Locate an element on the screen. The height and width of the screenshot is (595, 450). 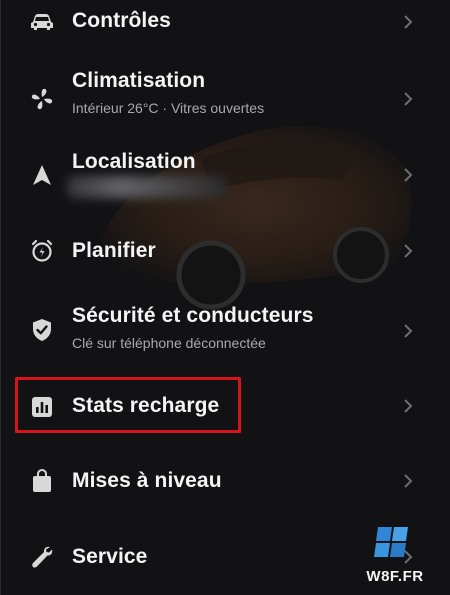
fan-icon is located at coordinates (42, 99).